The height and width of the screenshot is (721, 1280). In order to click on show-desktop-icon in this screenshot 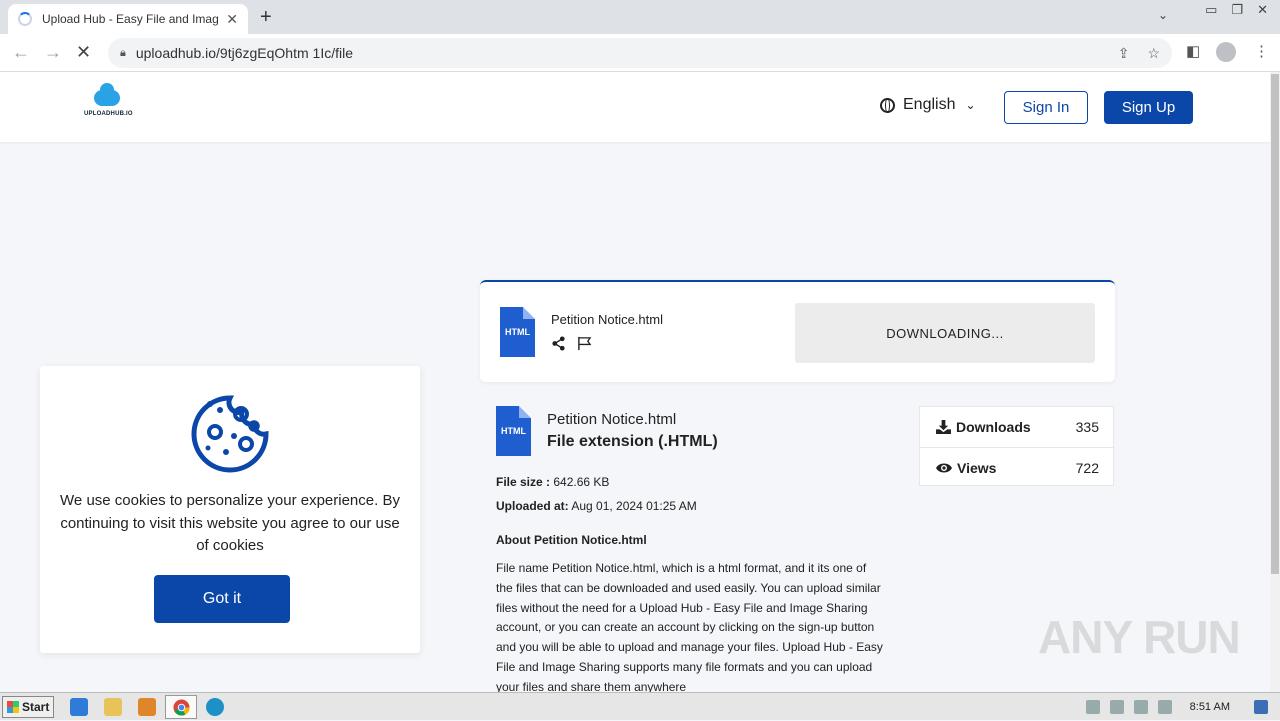, I will do `click(1261, 707)`.